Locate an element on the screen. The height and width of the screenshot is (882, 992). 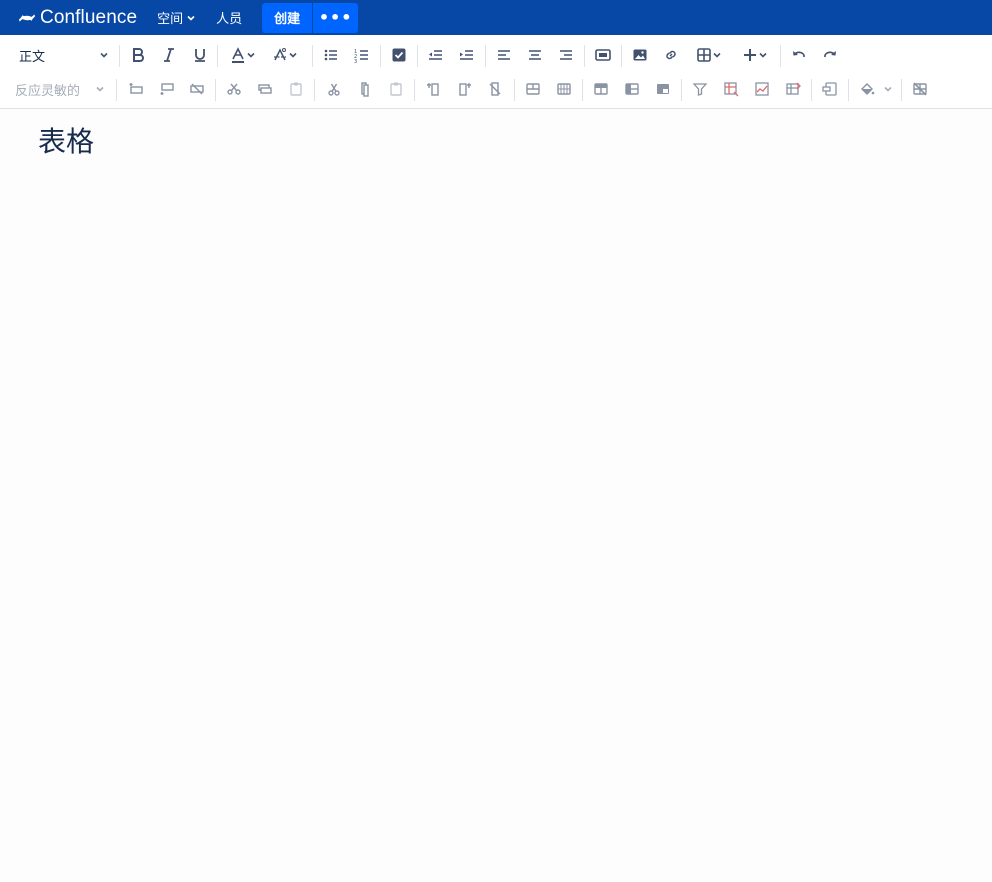
table-excerpt-button is located at coordinates (830, 89).